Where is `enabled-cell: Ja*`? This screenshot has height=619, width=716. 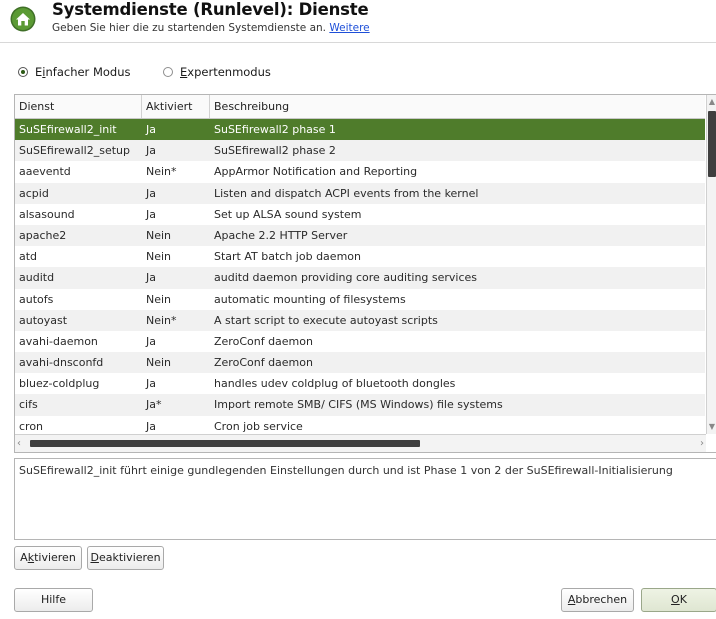
enabled-cell: Ja* is located at coordinates (154, 405).